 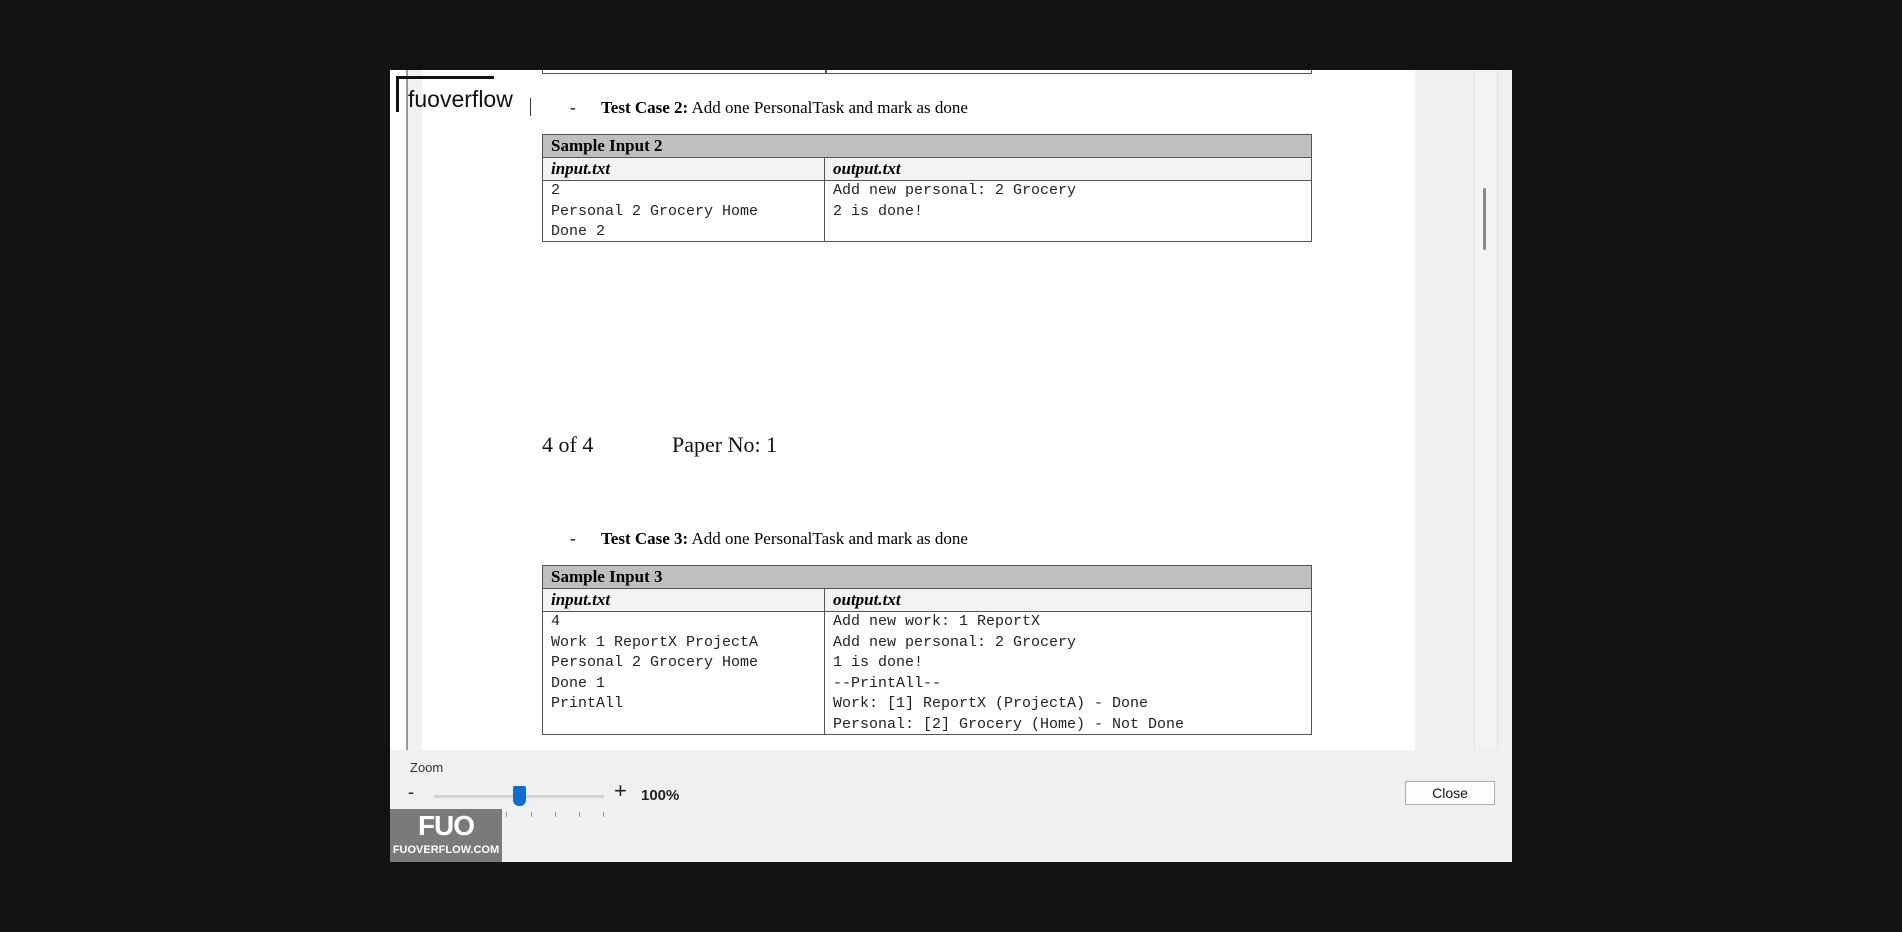 What do you see at coordinates (645, 107) in the screenshot?
I see `test-case-2-label: Test Case 2:` at bounding box center [645, 107].